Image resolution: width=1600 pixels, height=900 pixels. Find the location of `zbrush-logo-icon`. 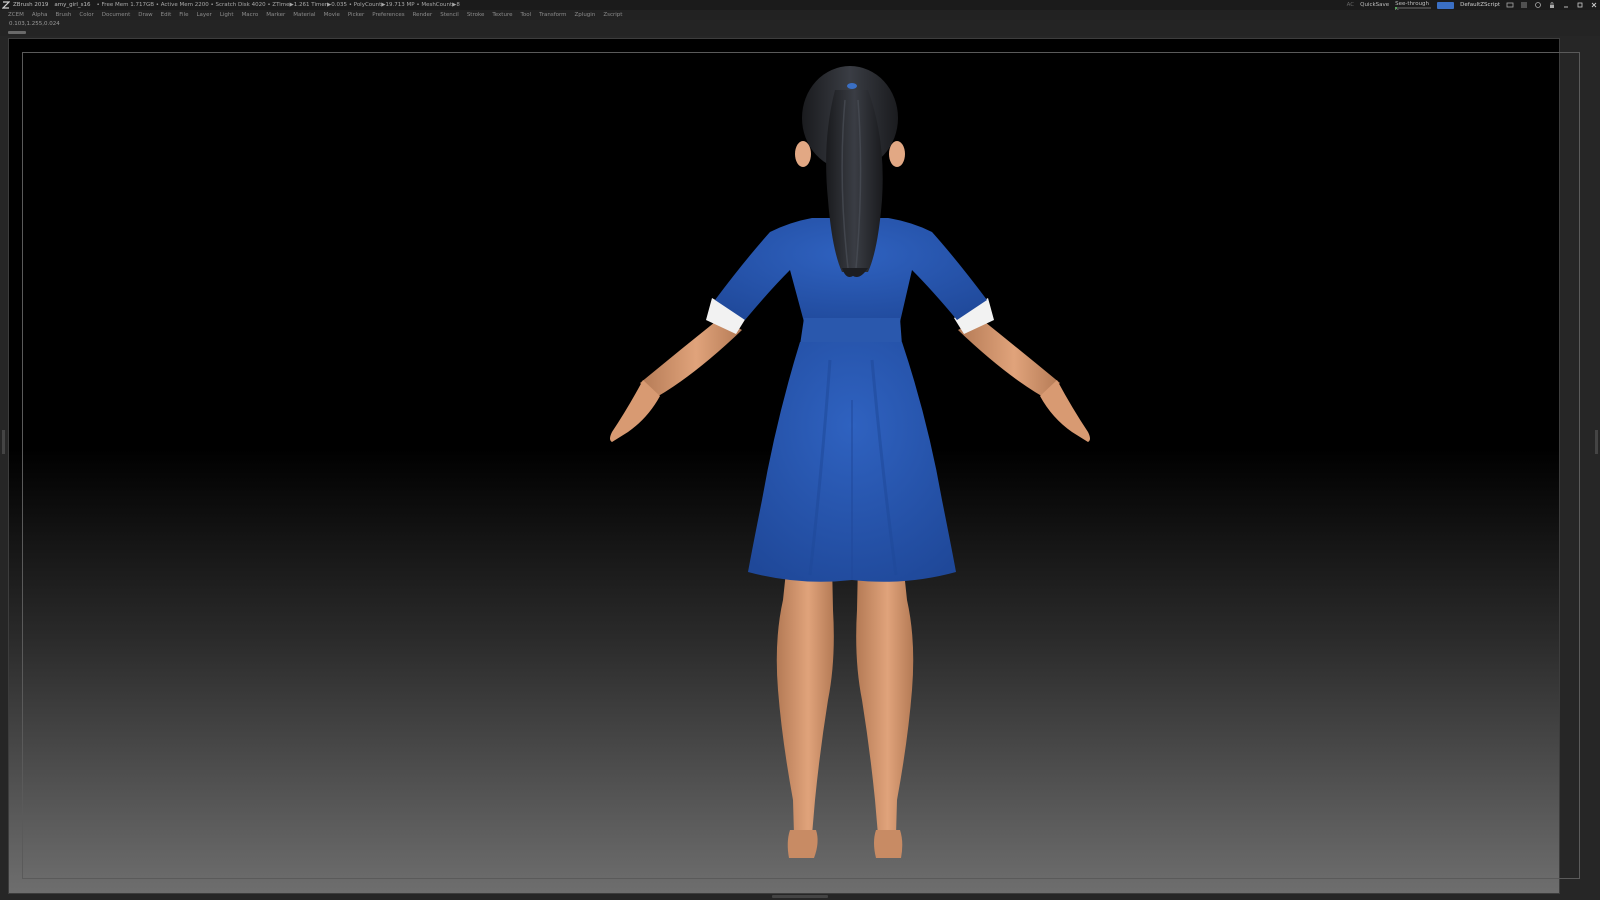

zbrush-logo-icon is located at coordinates (6, 5).